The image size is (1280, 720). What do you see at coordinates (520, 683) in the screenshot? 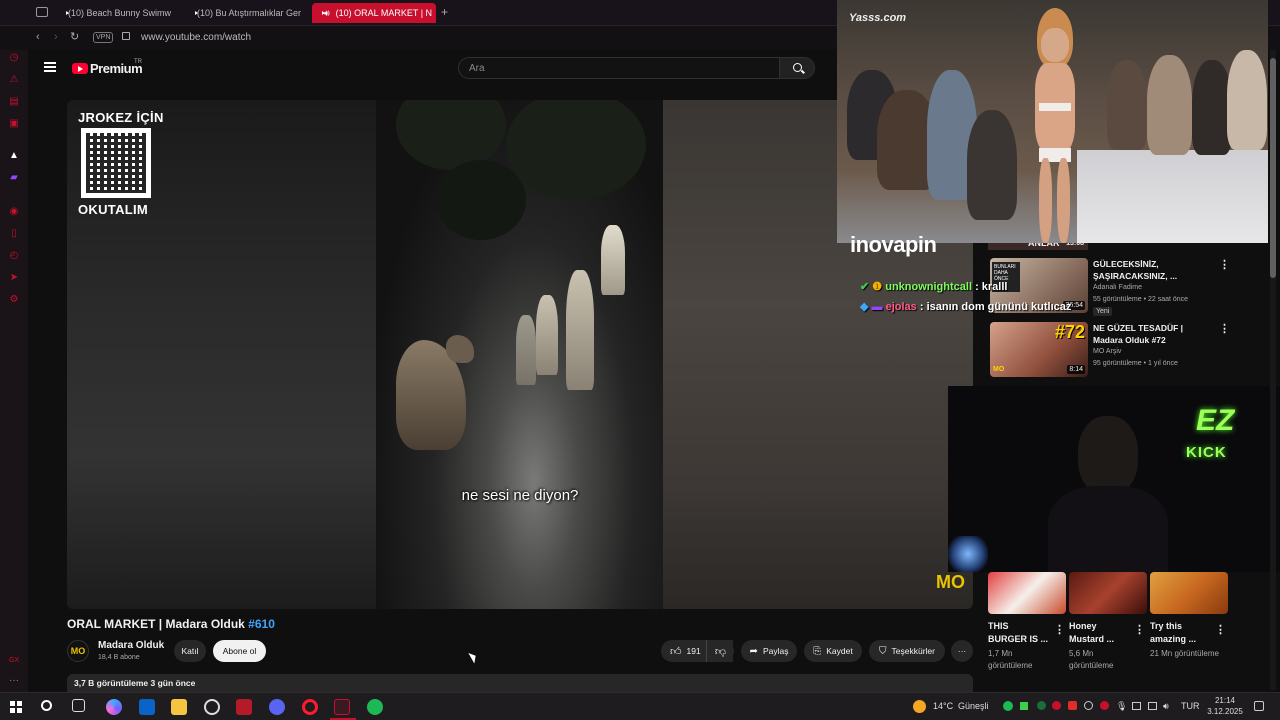
I see `description-box: 3,7 B görüntüleme 3 gün önce` at bounding box center [520, 683].